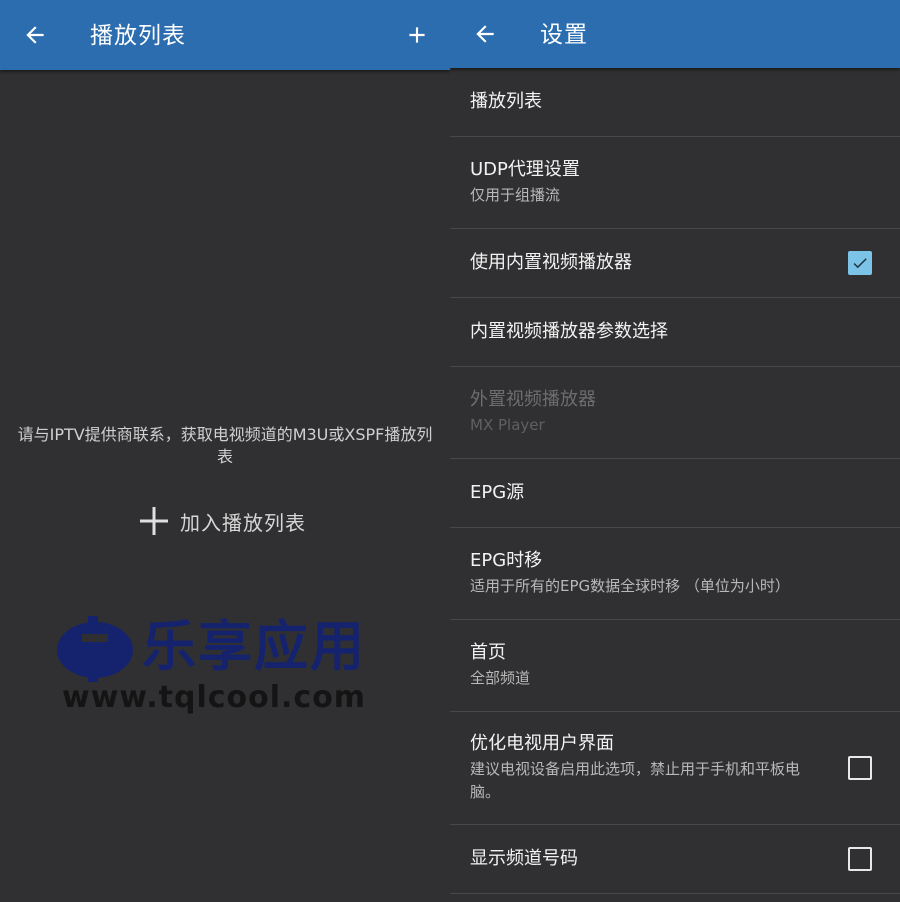 The height and width of the screenshot is (902, 900). What do you see at coordinates (675, 666) in the screenshot?
I see `setting-home-page: 首页 全部频道` at bounding box center [675, 666].